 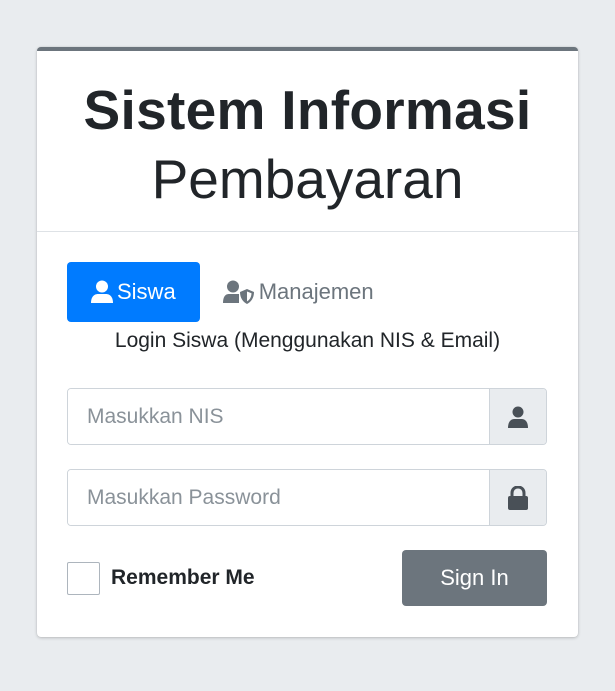 I want to click on remember-label: Remember Me, so click(x=183, y=577).